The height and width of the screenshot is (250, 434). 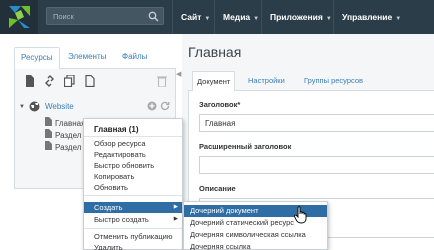 I want to click on modx-logo, so click(x=19, y=17).